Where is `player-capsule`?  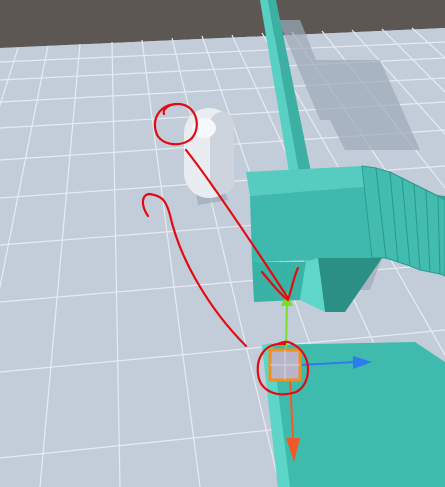 player-capsule is located at coordinates (209, 153).